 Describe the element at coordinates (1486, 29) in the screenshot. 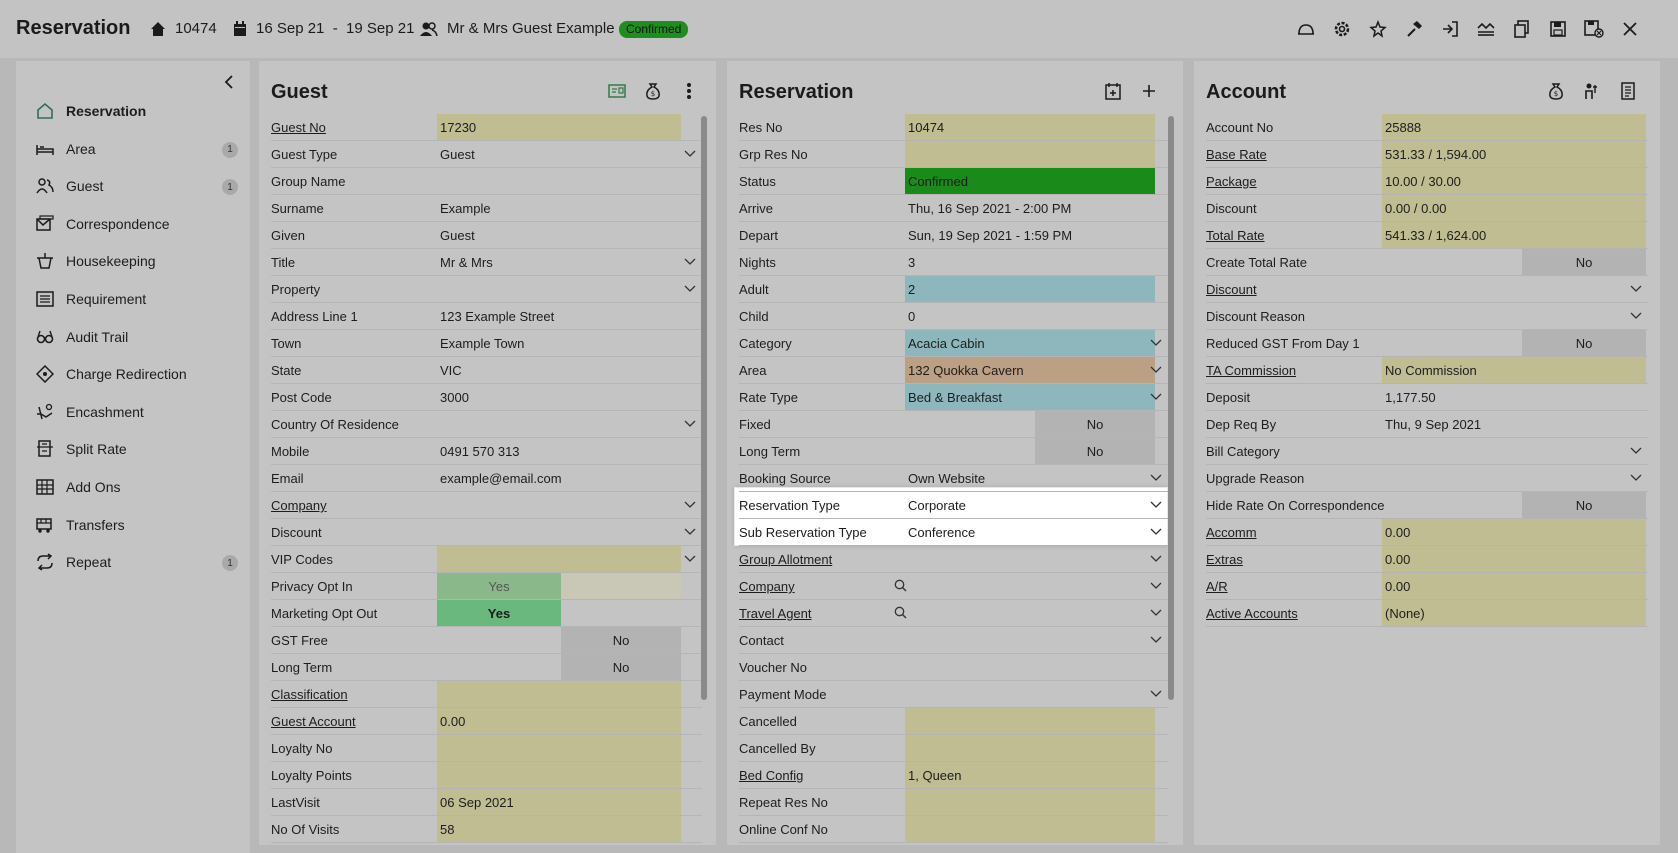

I see `multi-room-icon` at that location.